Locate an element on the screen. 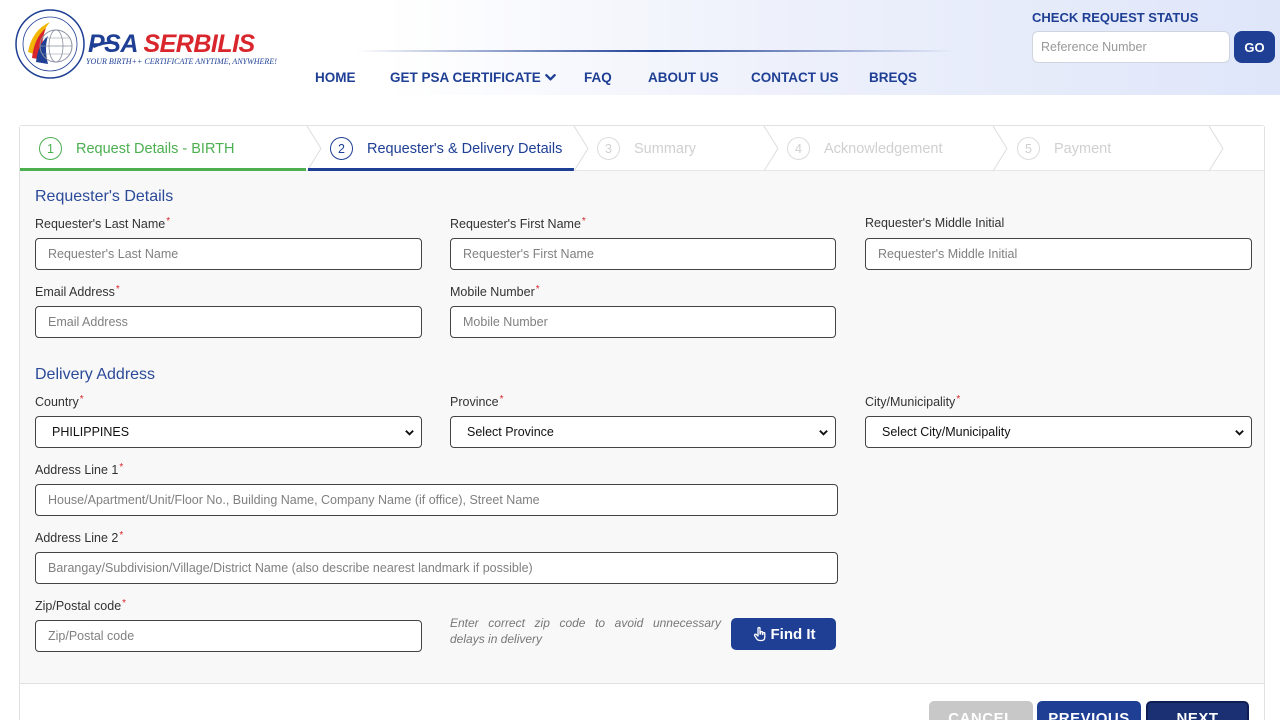  step-number: 3 is located at coordinates (608, 148).